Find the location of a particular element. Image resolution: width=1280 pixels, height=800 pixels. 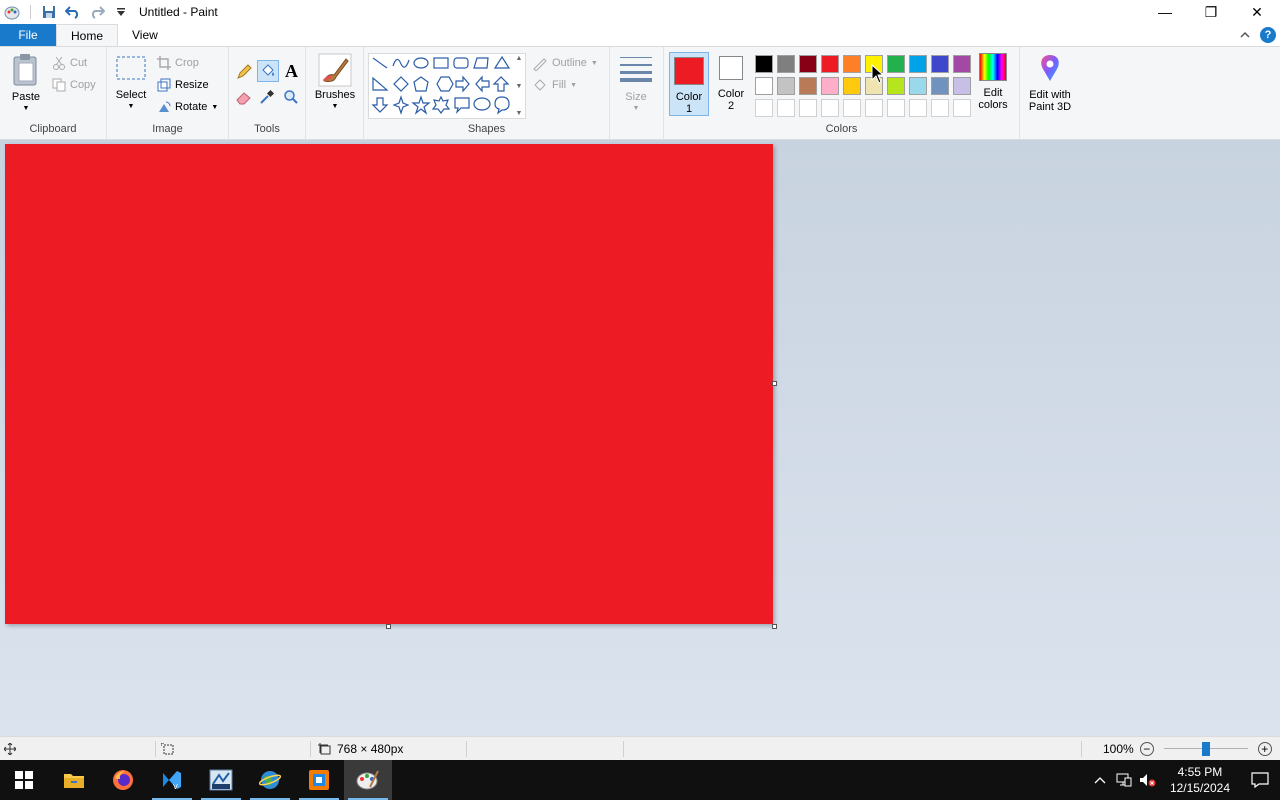

size-button: Size ▼ is located at coordinates (636, 85).